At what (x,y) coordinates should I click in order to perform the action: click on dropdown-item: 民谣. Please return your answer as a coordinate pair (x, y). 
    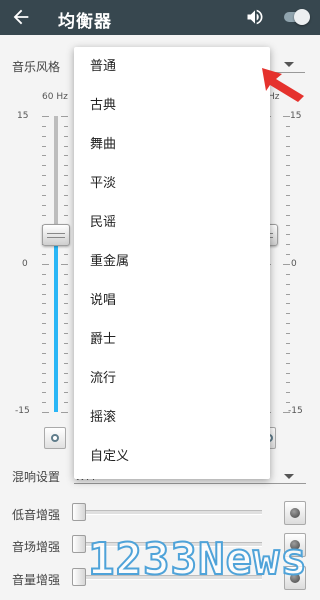
    Looking at the image, I should click on (172, 222).